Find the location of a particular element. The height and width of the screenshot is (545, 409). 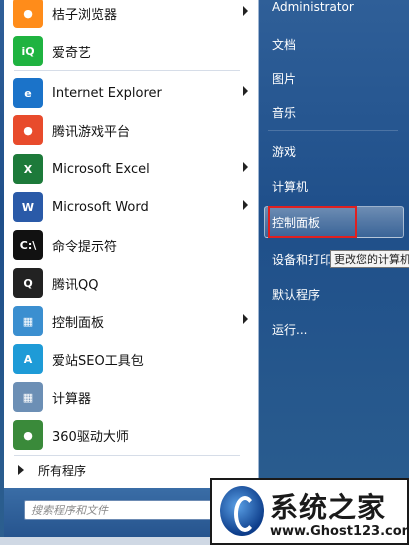

orange-browser-icon: ● is located at coordinates (28, 14).